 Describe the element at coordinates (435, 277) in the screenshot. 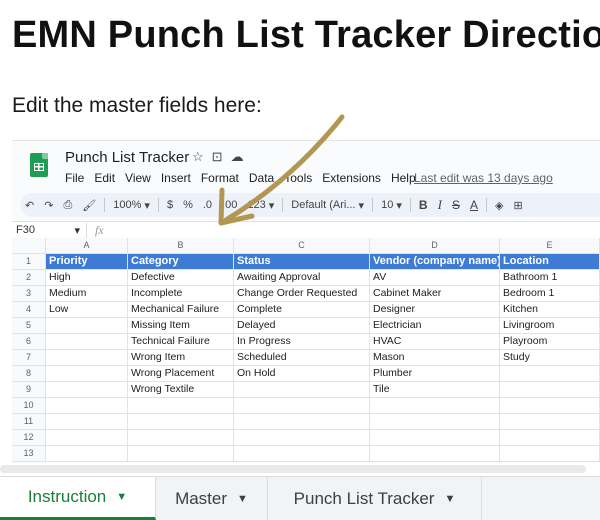

I see `table-cell: AV` at that location.